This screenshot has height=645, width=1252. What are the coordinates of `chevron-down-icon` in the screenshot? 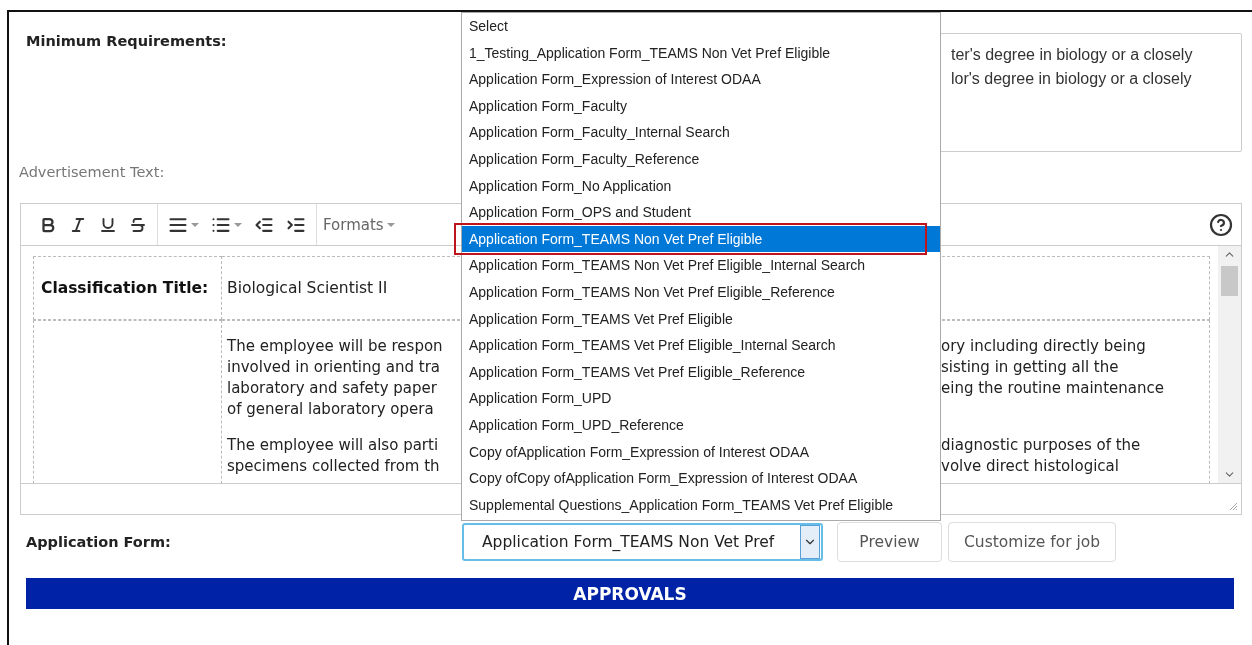 It's located at (810, 542).